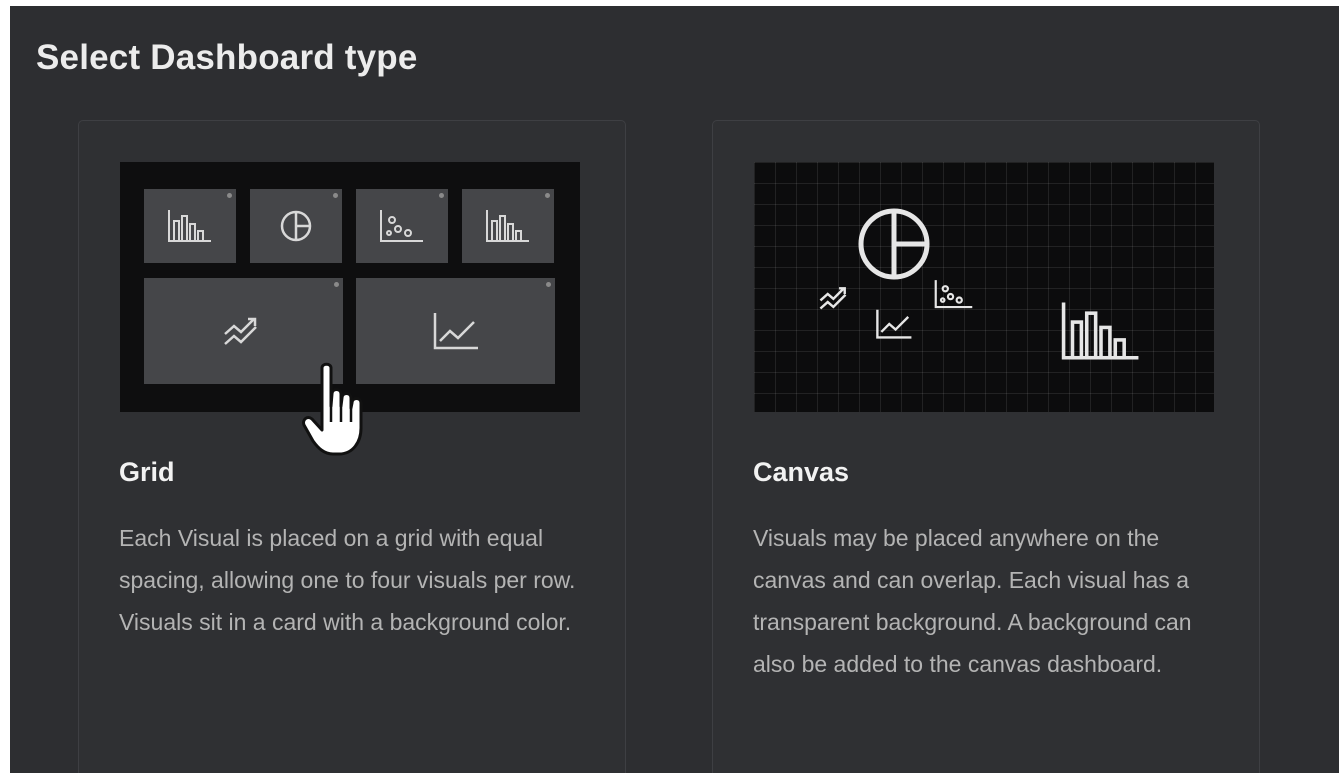 The image size is (1339, 773). What do you see at coordinates (801, 472) in the screenshot?
I see `canvas-option-title: Canvas` at bounding box center [801, 472].